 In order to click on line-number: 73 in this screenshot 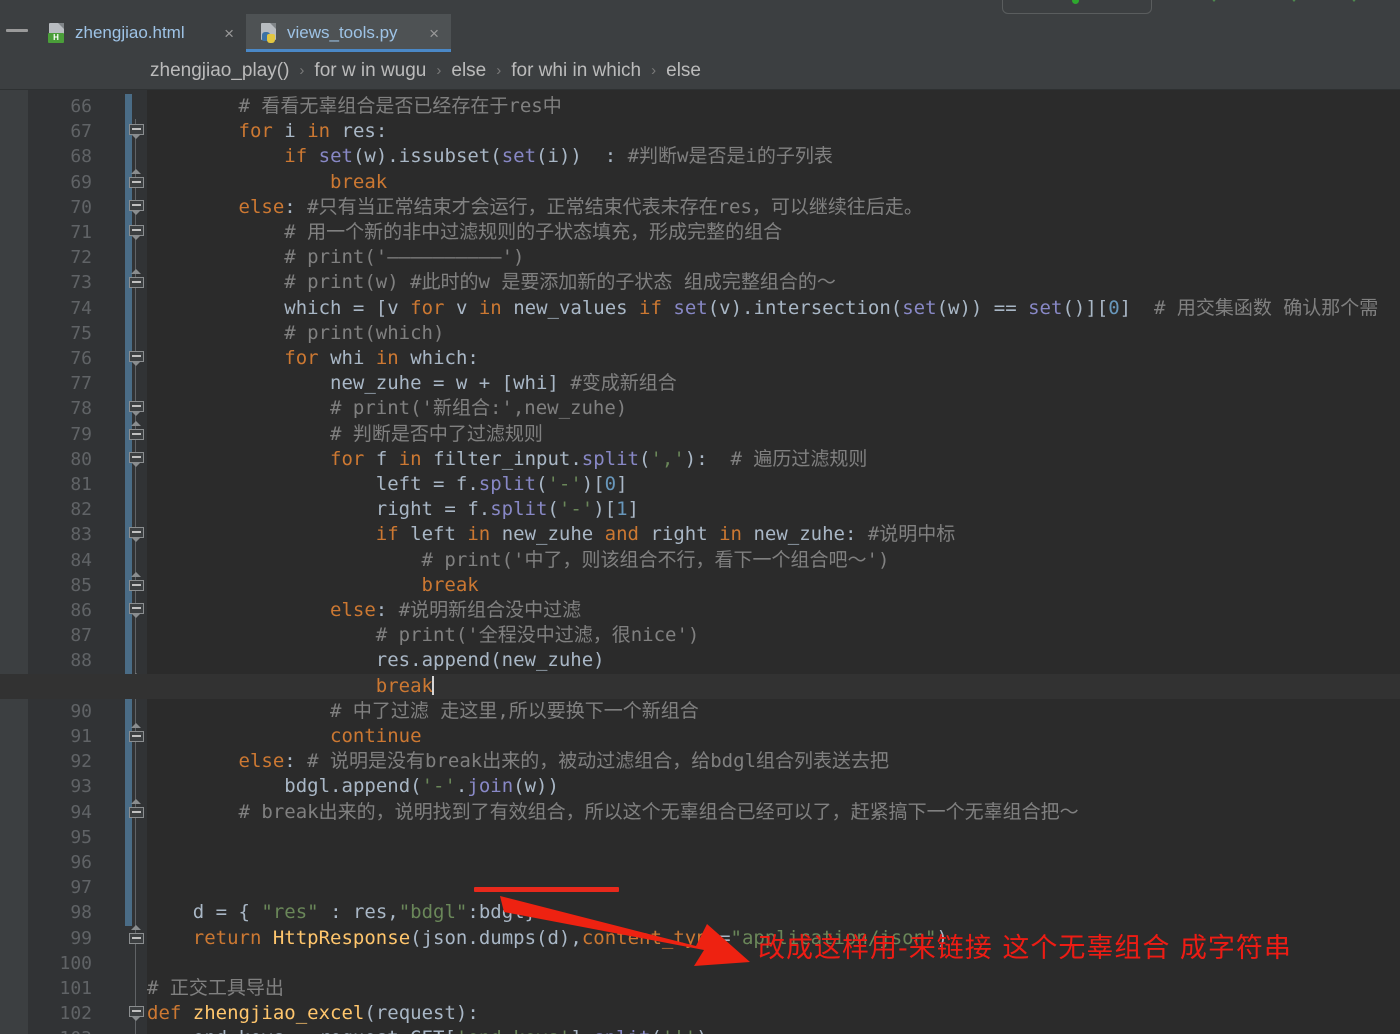, I will do `click(81, 283)`.